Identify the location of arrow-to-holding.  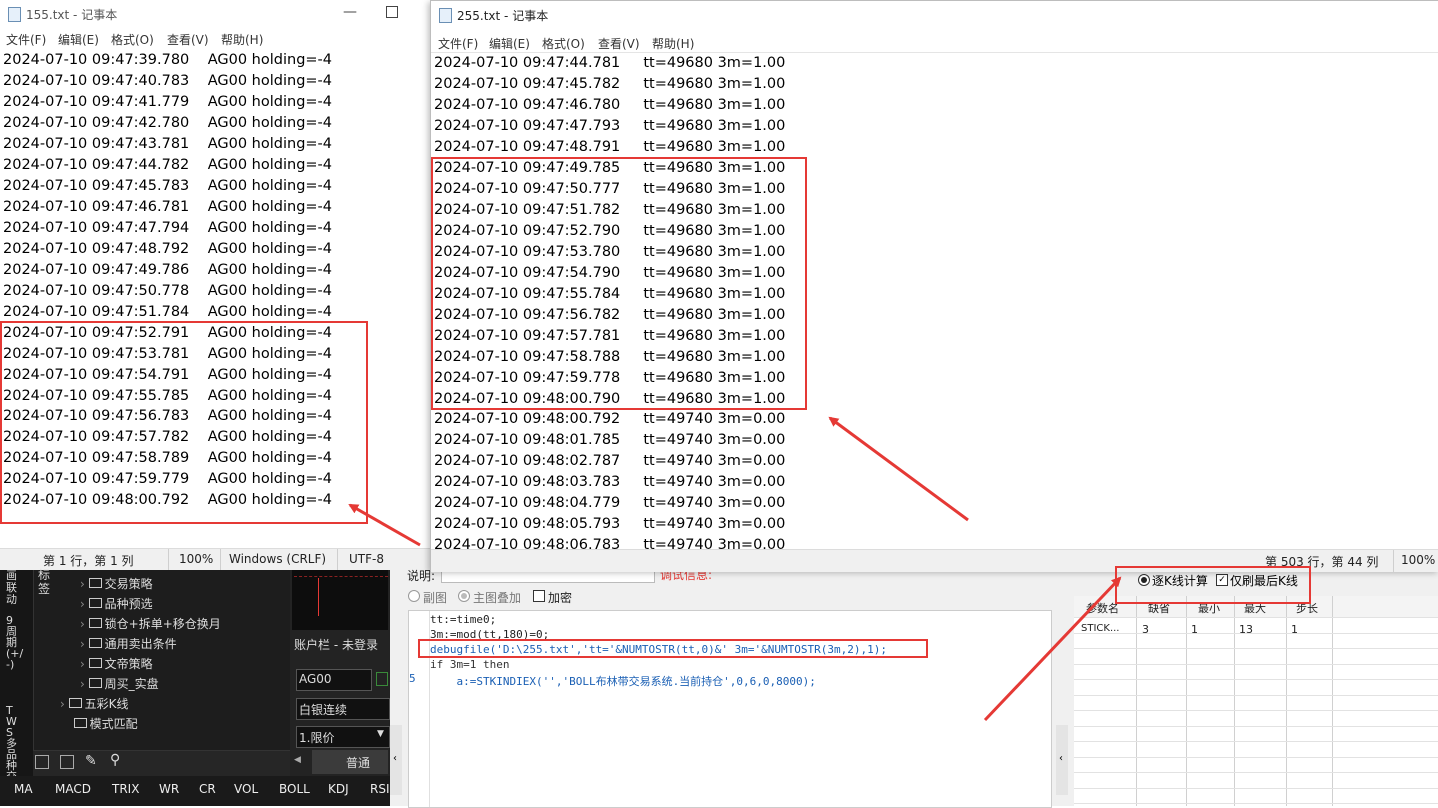
(384, 525).